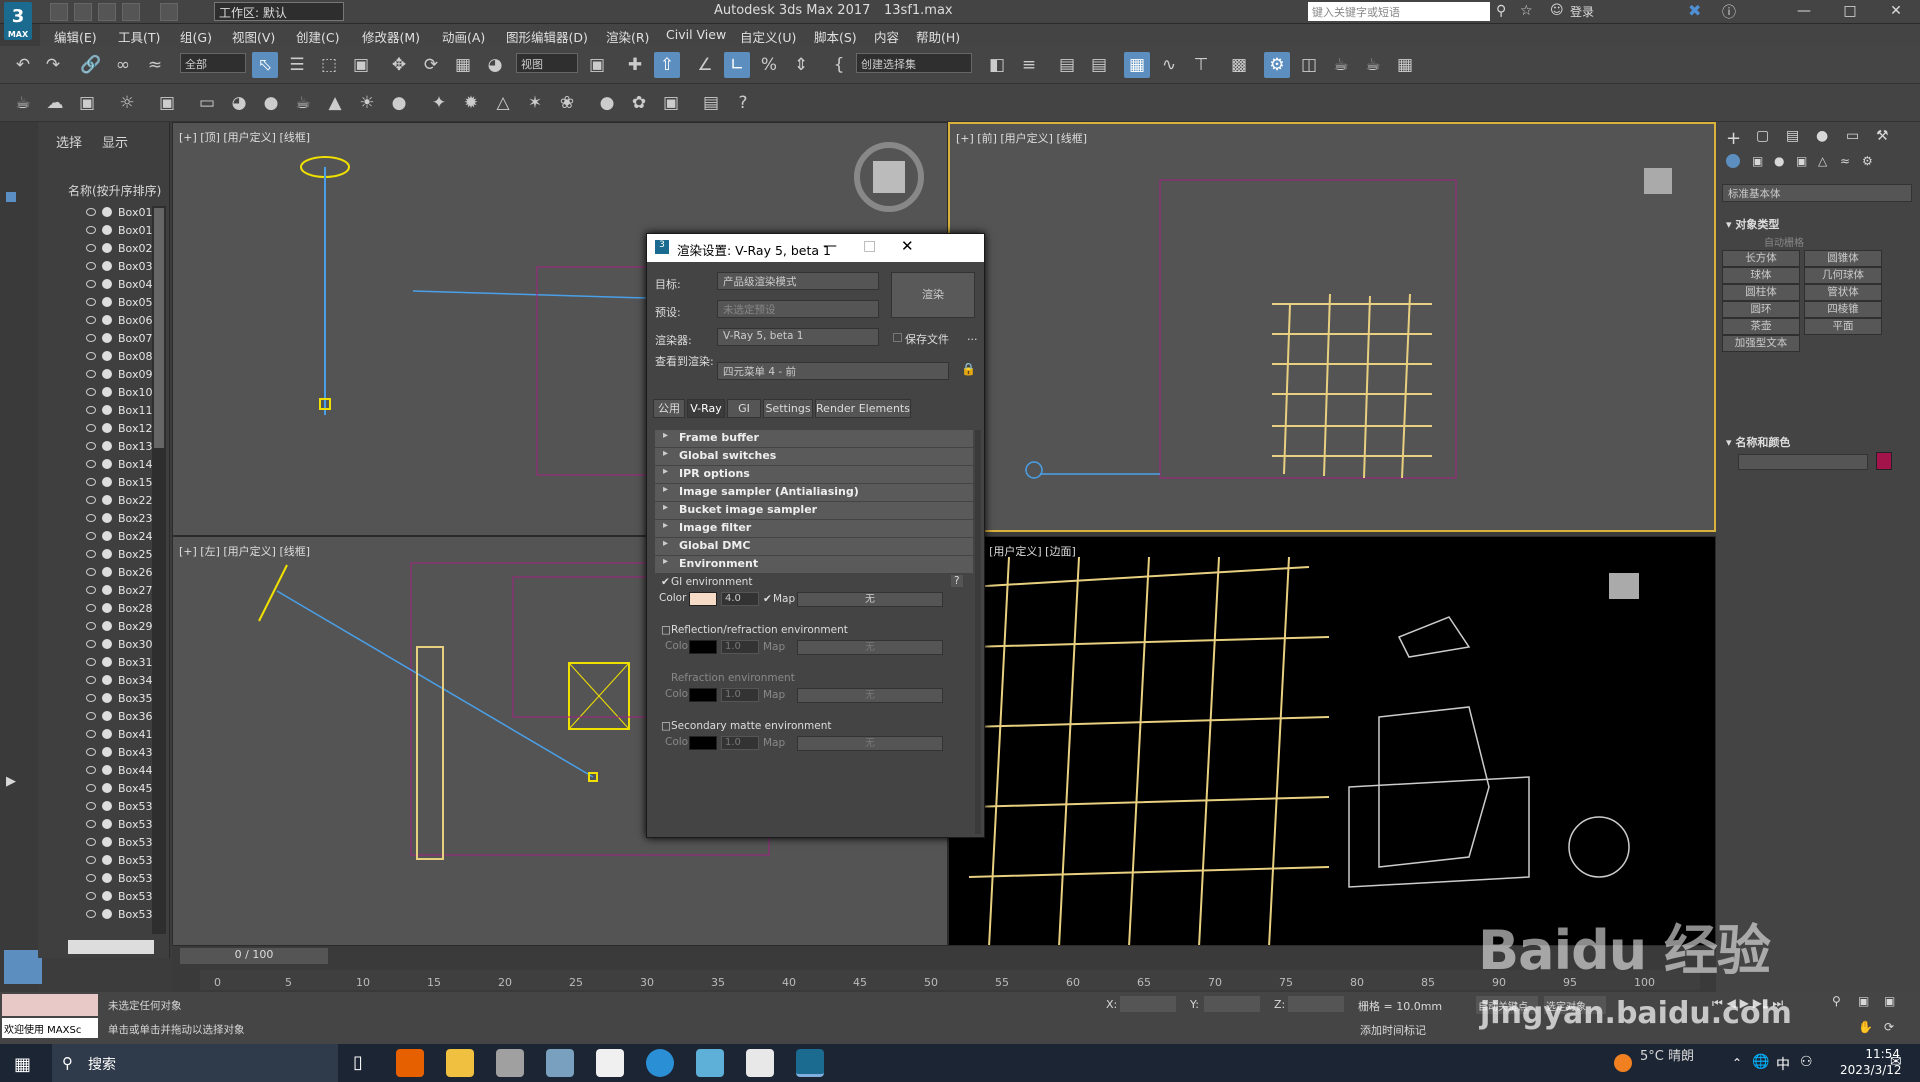 The width and height of the screenshot is (1920, 1082). I want to click on schematic-view-icon: ⊤, so click(1201, 65).